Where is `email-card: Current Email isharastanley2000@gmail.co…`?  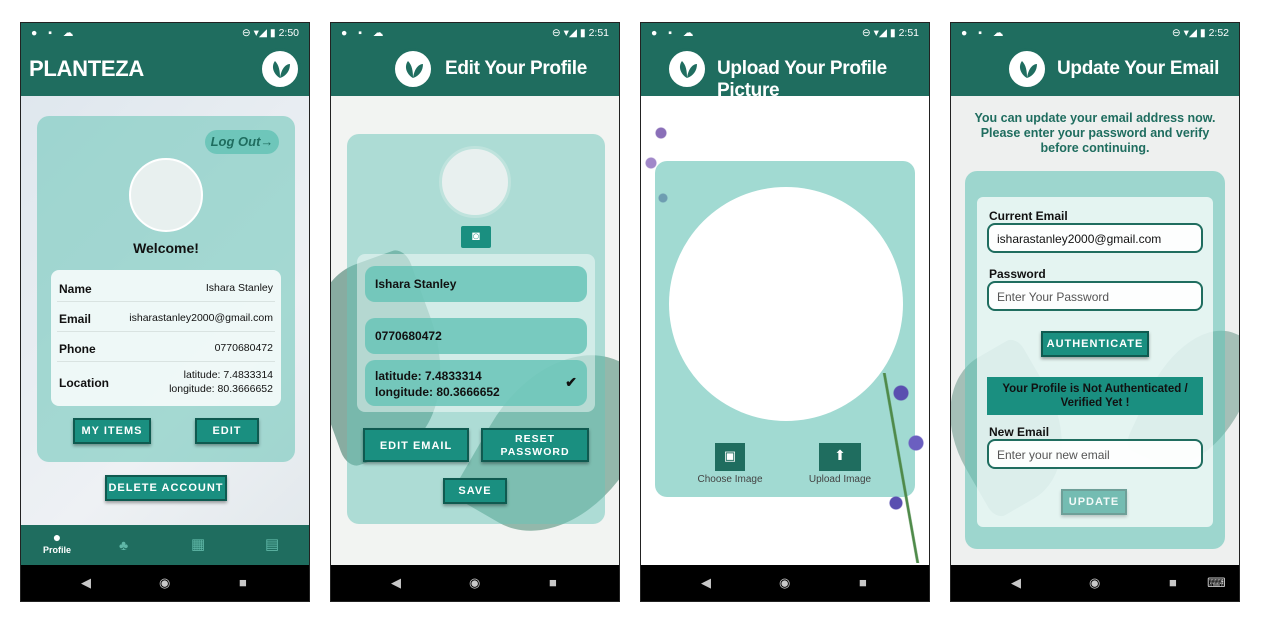
email-card: Current Email isharastanley2000@gmail.co… is located at coordinates (1095, 360).